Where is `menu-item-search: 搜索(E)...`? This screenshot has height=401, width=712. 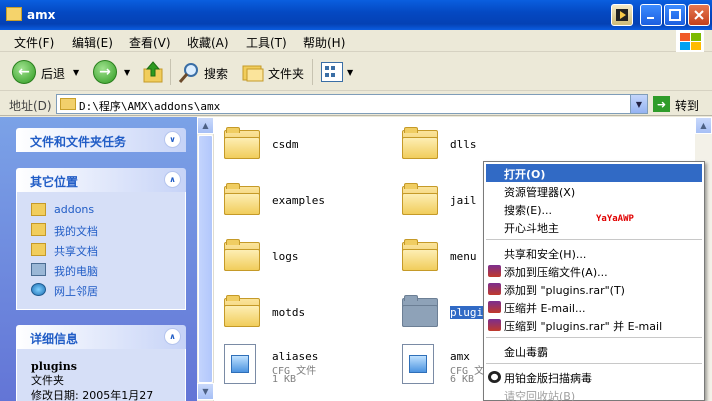
menu-item-search: 搜索(E)... is located at coordinates (594, 209).